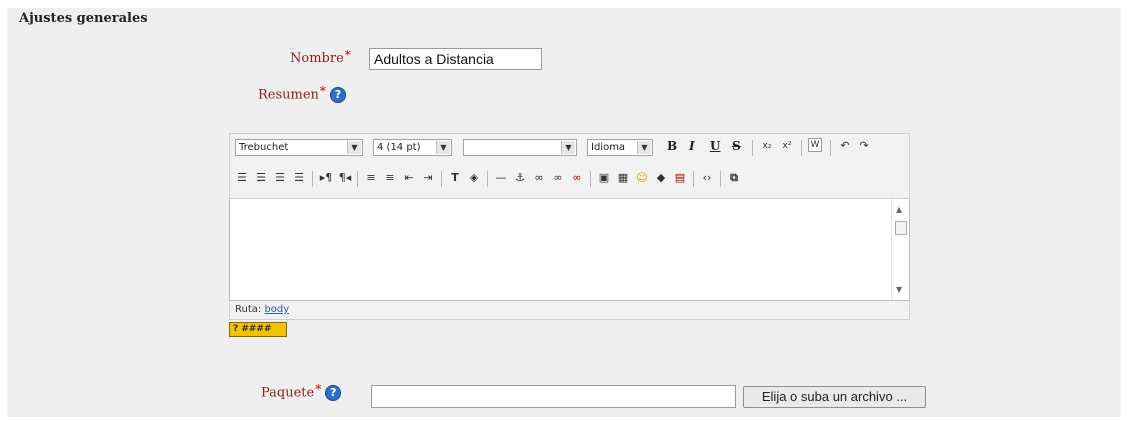 The width and height of the screenshot is (1128, 421). I want to click on scroll-down-icon: ▼, so click(899, 289).